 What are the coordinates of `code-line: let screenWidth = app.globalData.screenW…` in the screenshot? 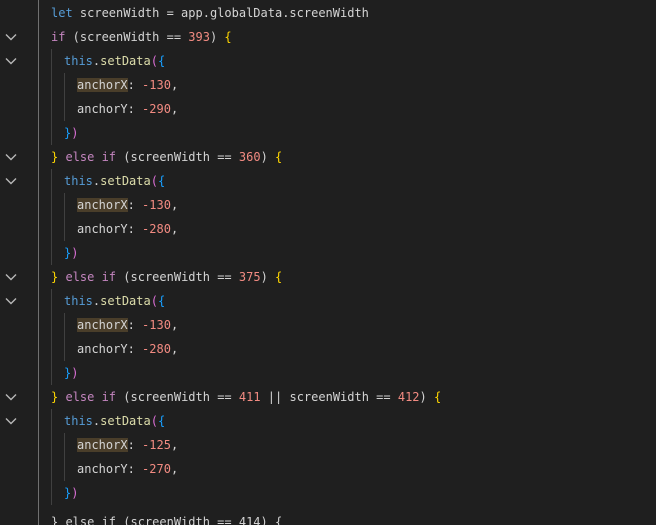 It's located at (341, 13).